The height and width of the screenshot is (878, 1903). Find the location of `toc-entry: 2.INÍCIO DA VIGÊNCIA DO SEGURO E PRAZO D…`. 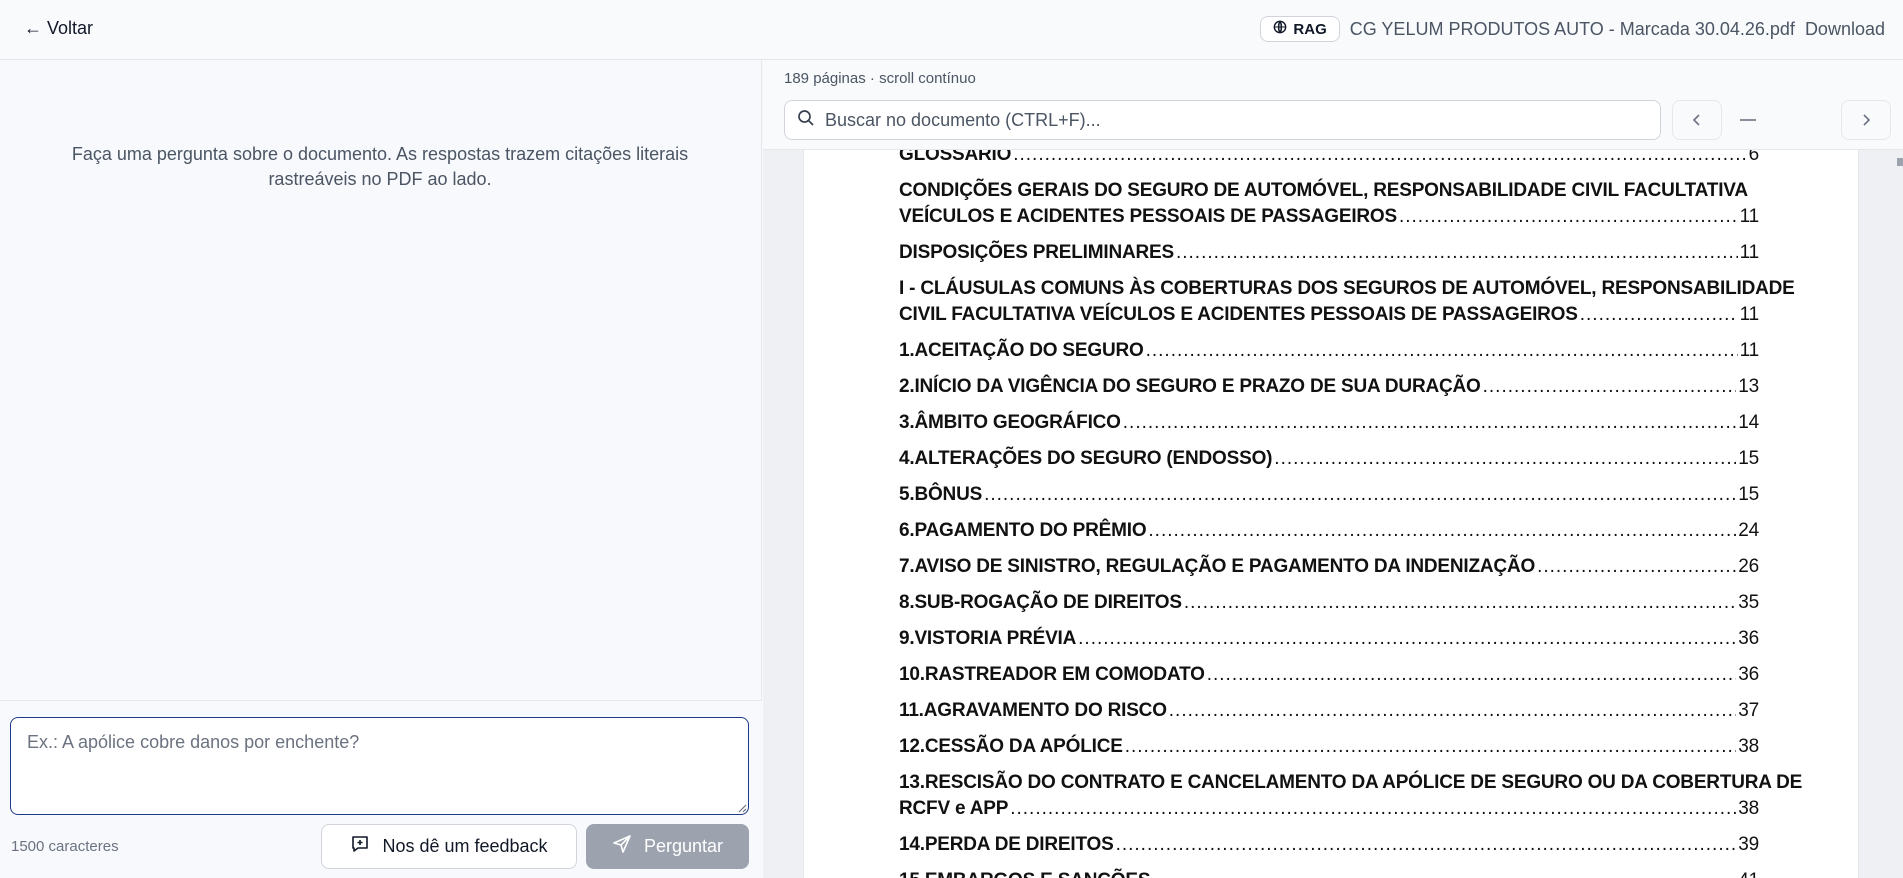

toc-entry: 2.INÍCIO DA VIGÊNCIA DO SEGURO E PRAZO D… is located at coordinates (1329, 387).